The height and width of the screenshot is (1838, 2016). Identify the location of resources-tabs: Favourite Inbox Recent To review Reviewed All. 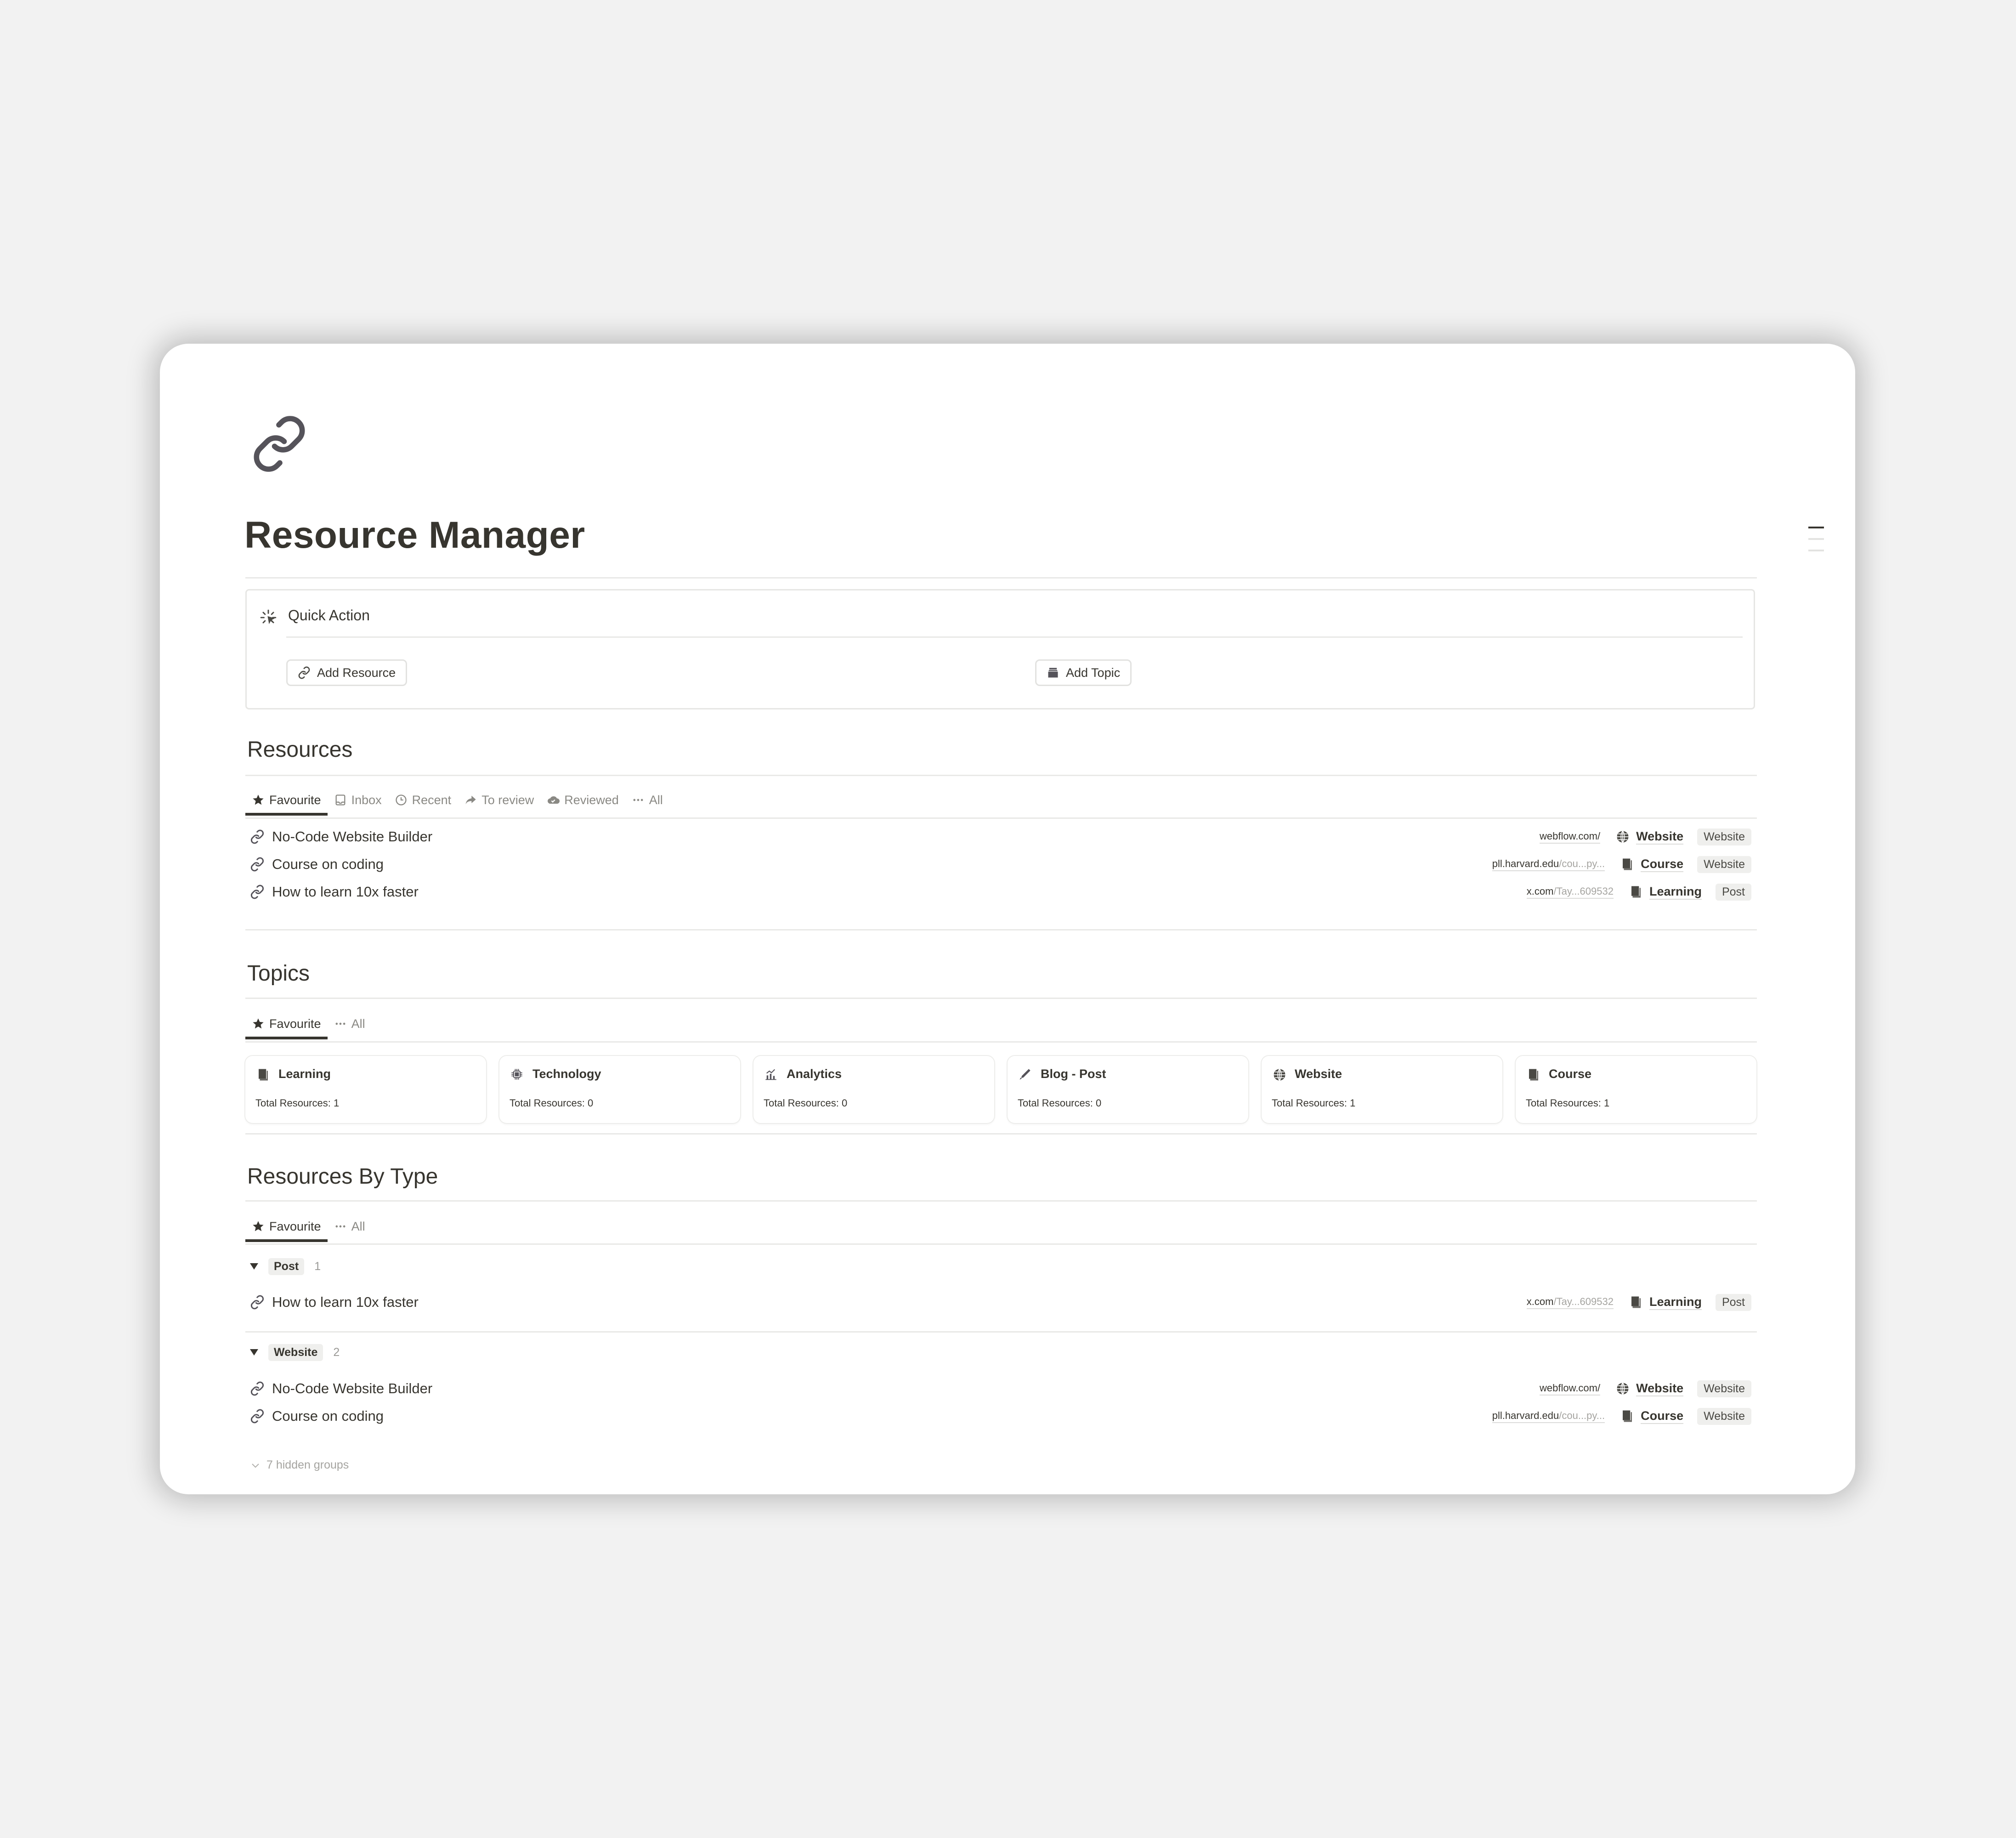
(457, 801).